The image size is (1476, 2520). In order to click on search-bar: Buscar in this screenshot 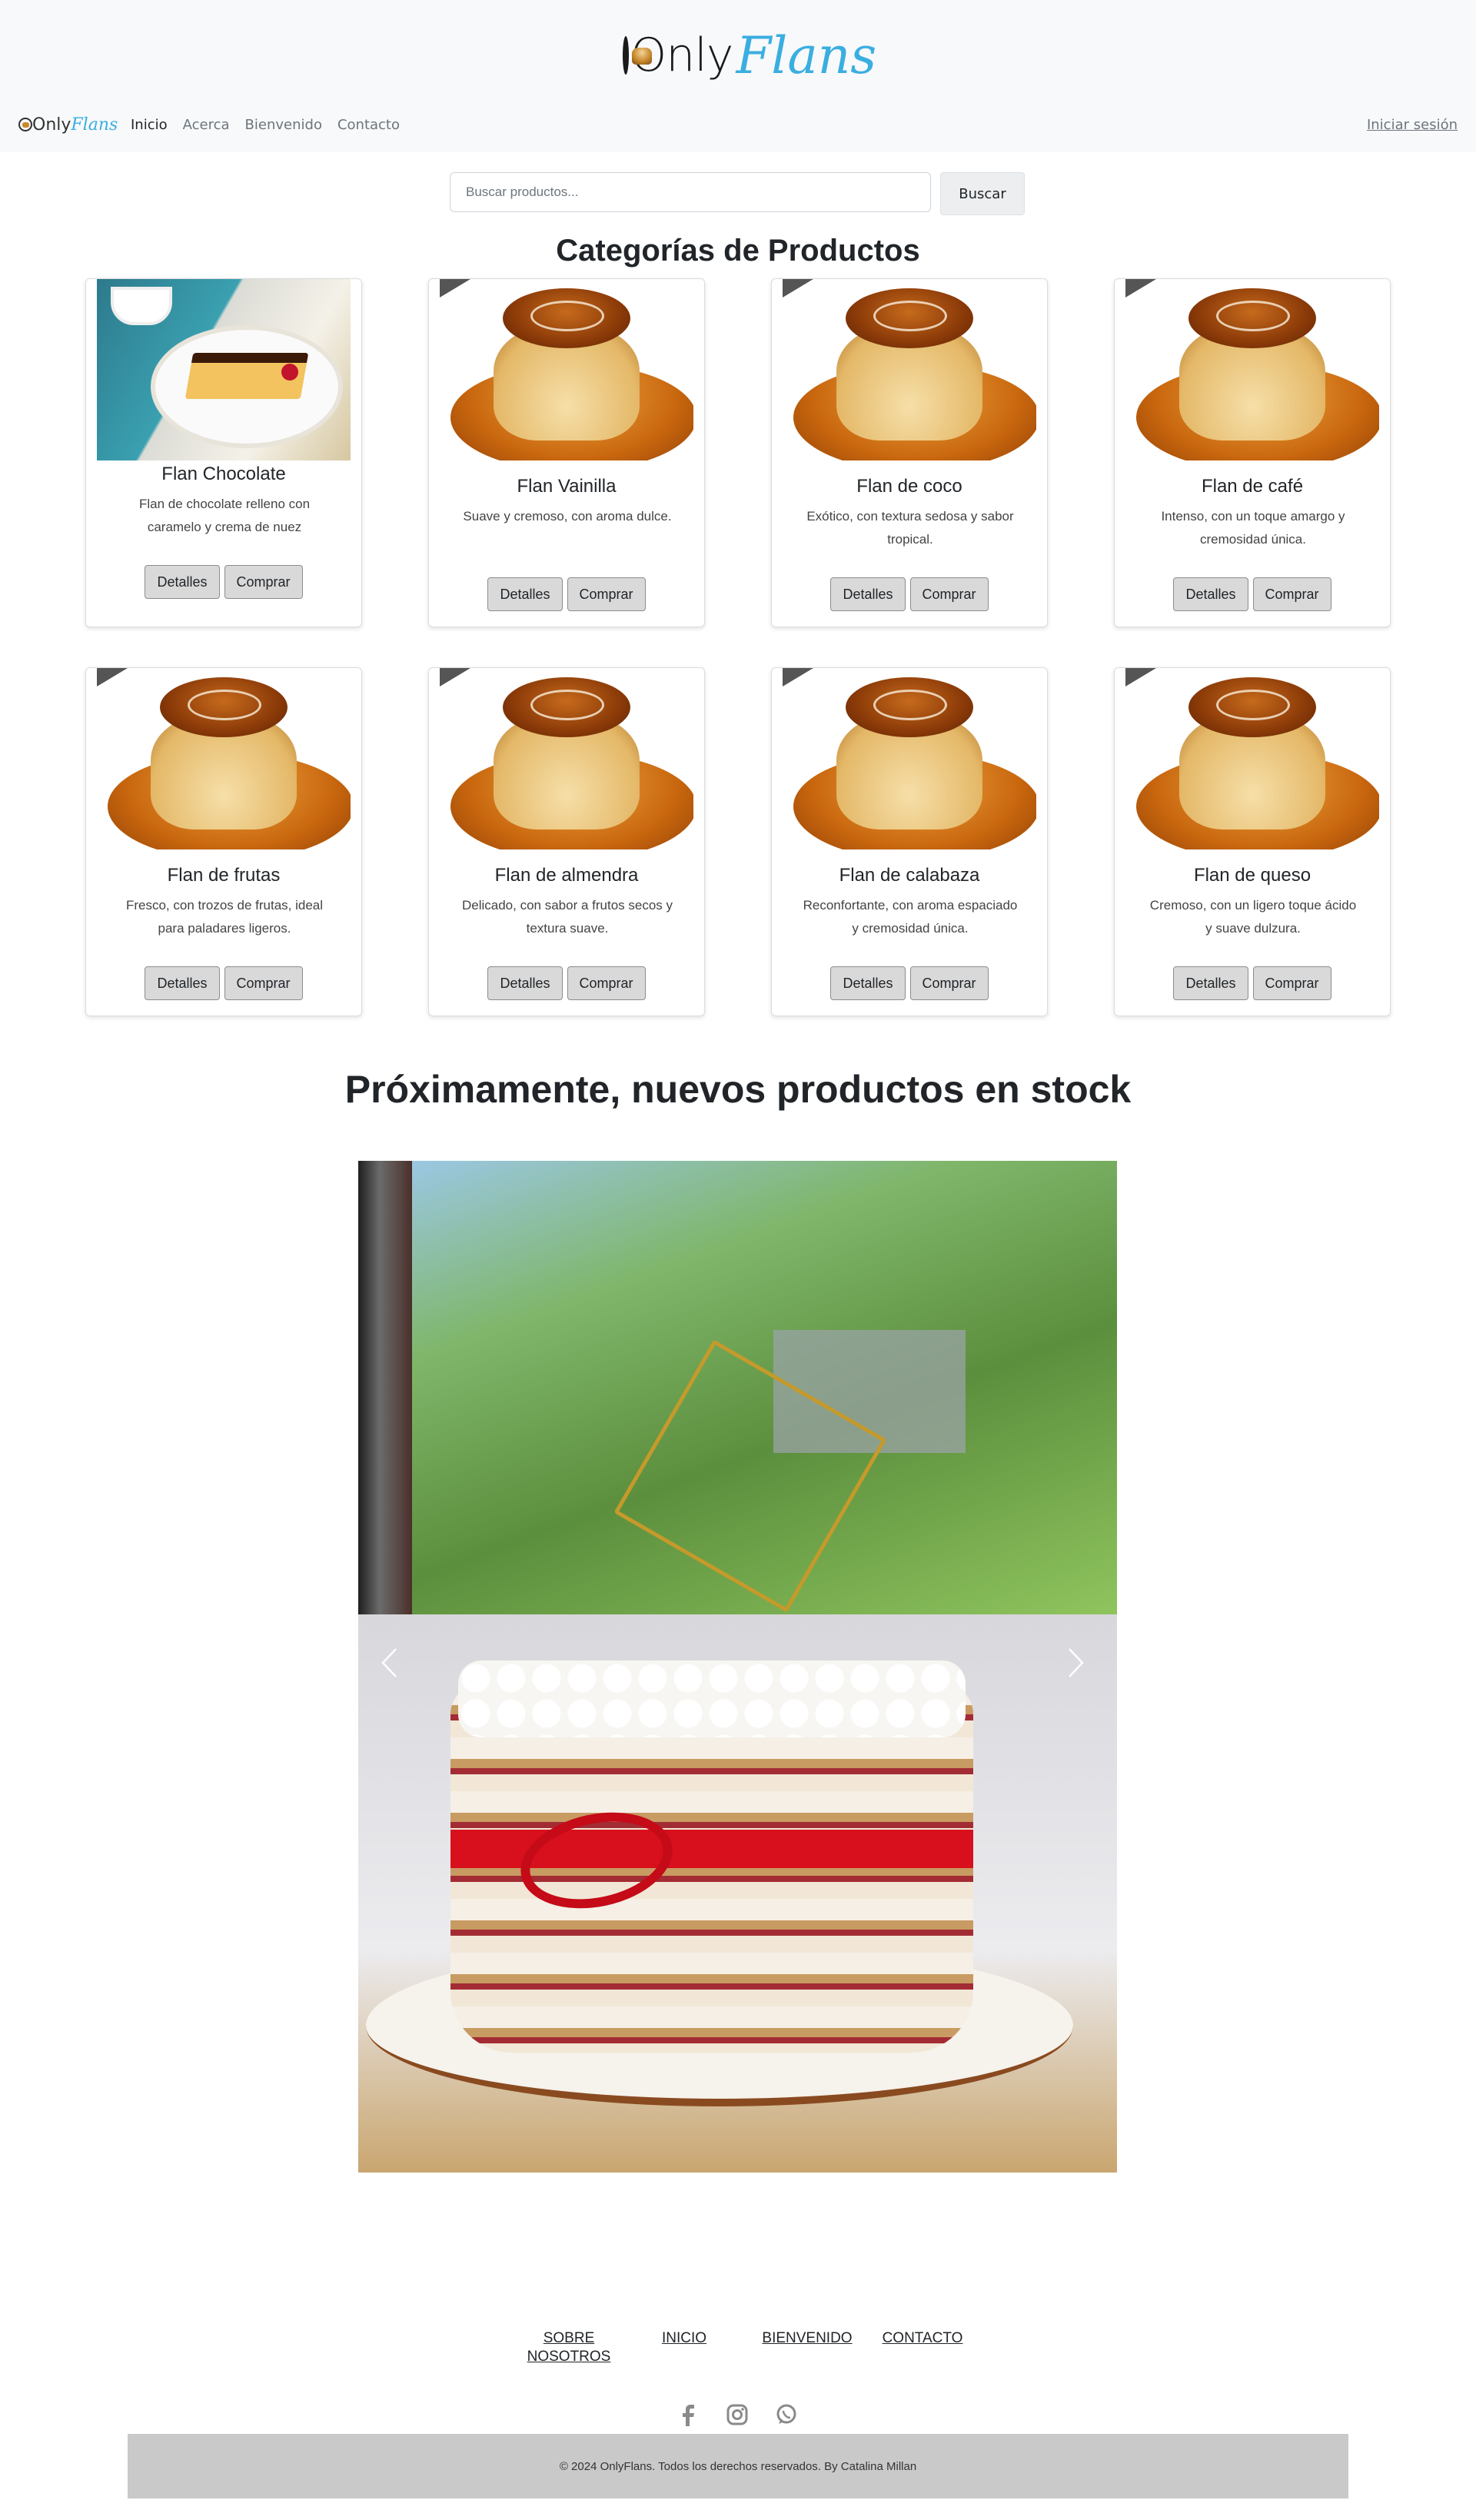, I will do `click(738, 194)`.